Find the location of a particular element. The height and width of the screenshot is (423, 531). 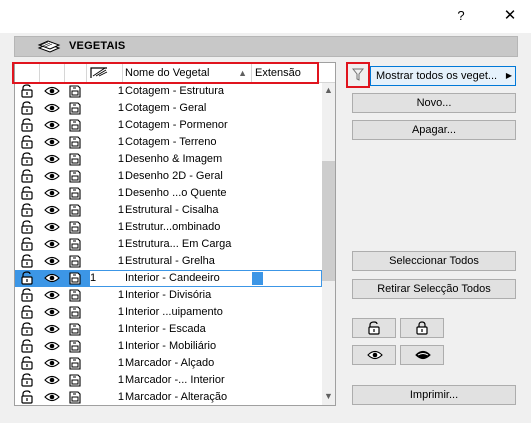

table-row: 1 Interior - Candeeiro is located at coordinates (168, 278).